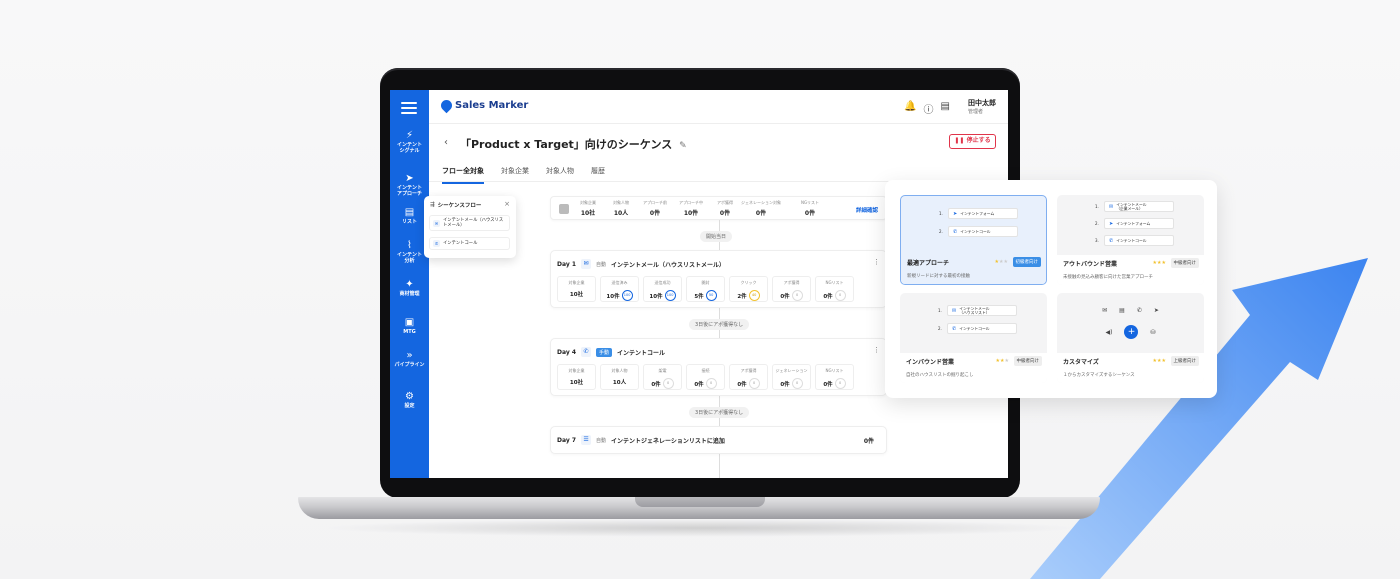  Describe the element at coordinates (748, 289) in the screenshot. I see `metric-card: クリック 2件 40` at that location.